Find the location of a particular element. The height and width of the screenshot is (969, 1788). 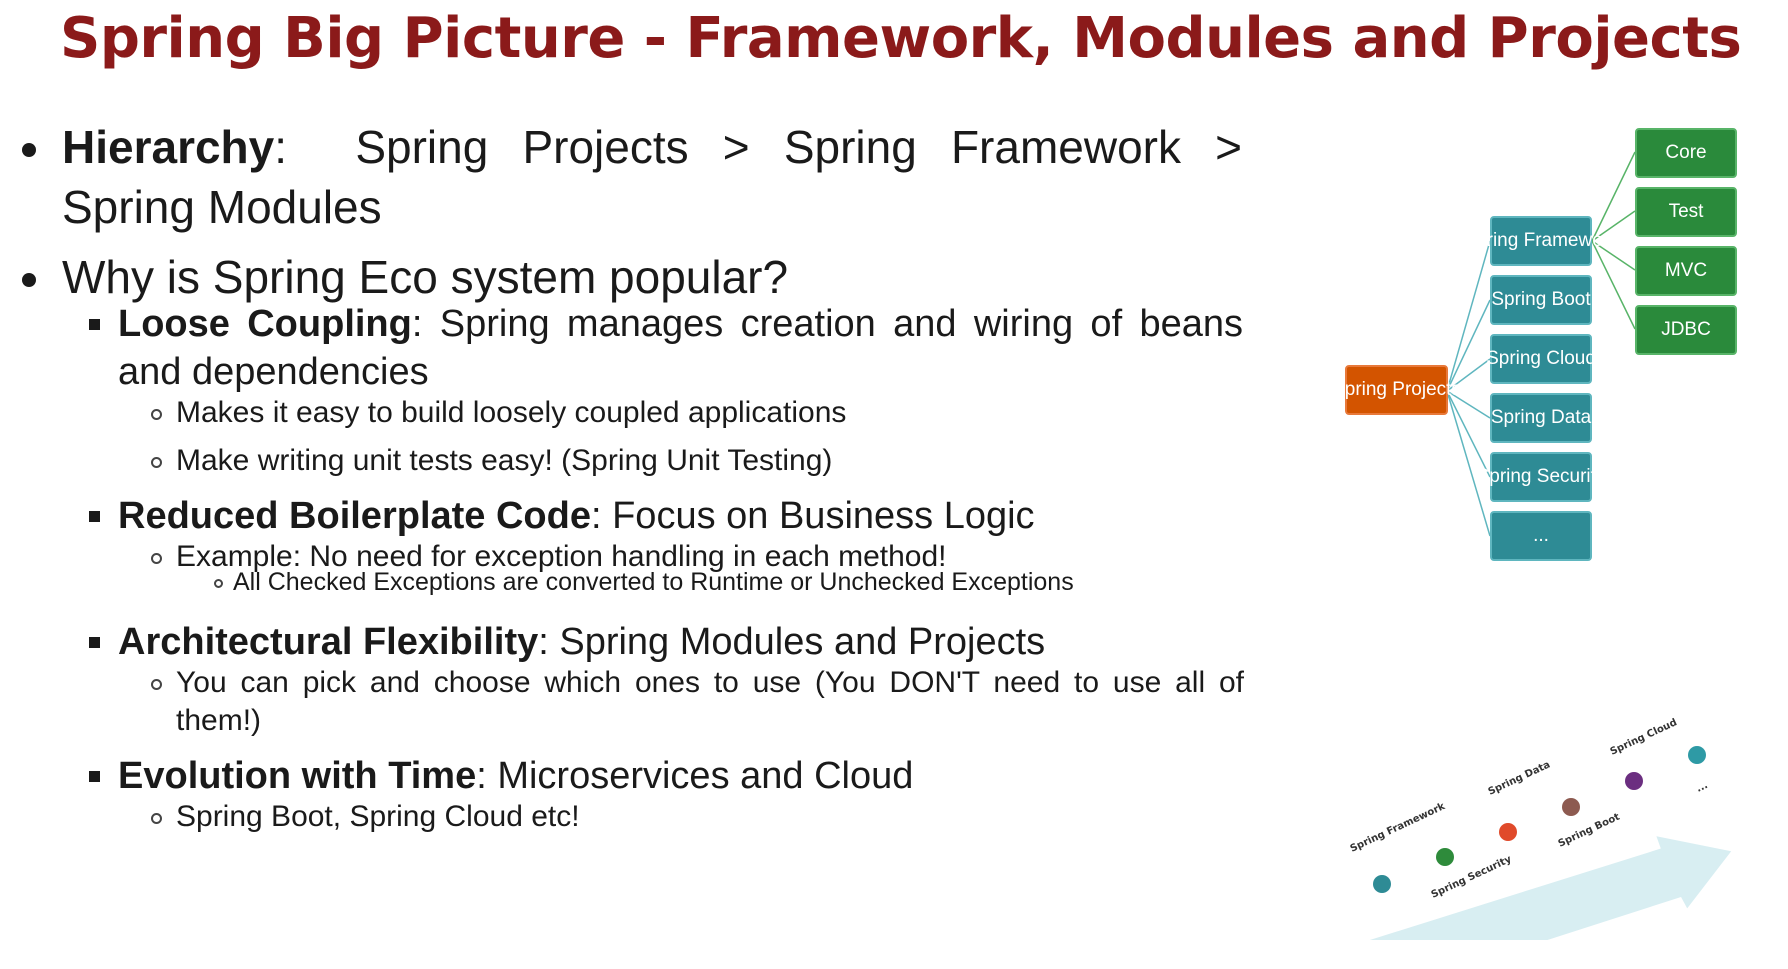

timeline-label-data: Spring Data is located at coordinates (1519, 778).